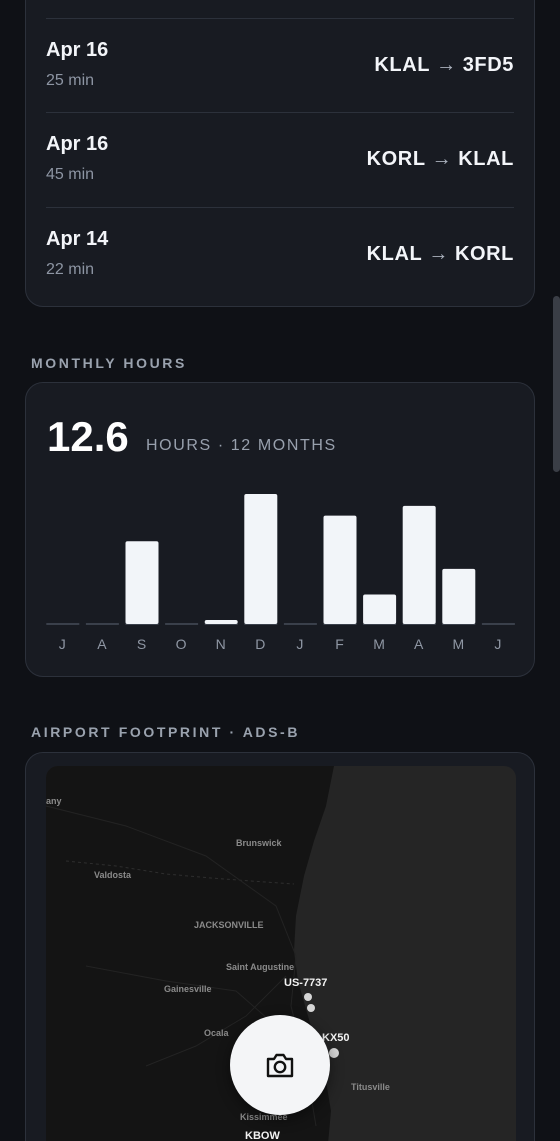 The height and width of the screenshot is (1141, 560). What do you see at coordinates (370, 1087) in the screenshot?
I see `map-place-label: Titusville` at bounding box center [370, 1087].